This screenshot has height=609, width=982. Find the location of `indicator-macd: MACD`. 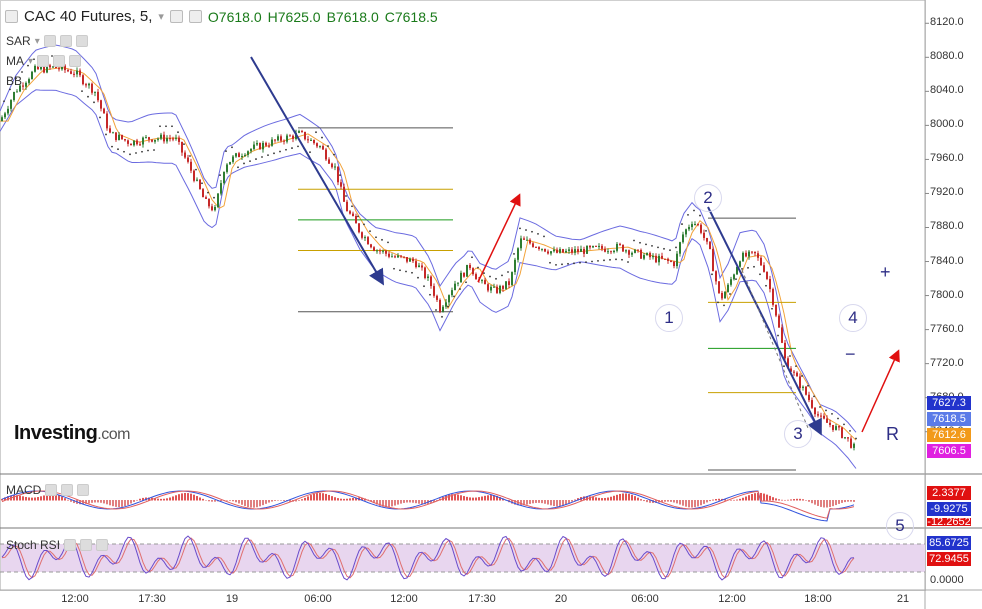

indicator-macd: MACD is located at coordinates (48, 490).